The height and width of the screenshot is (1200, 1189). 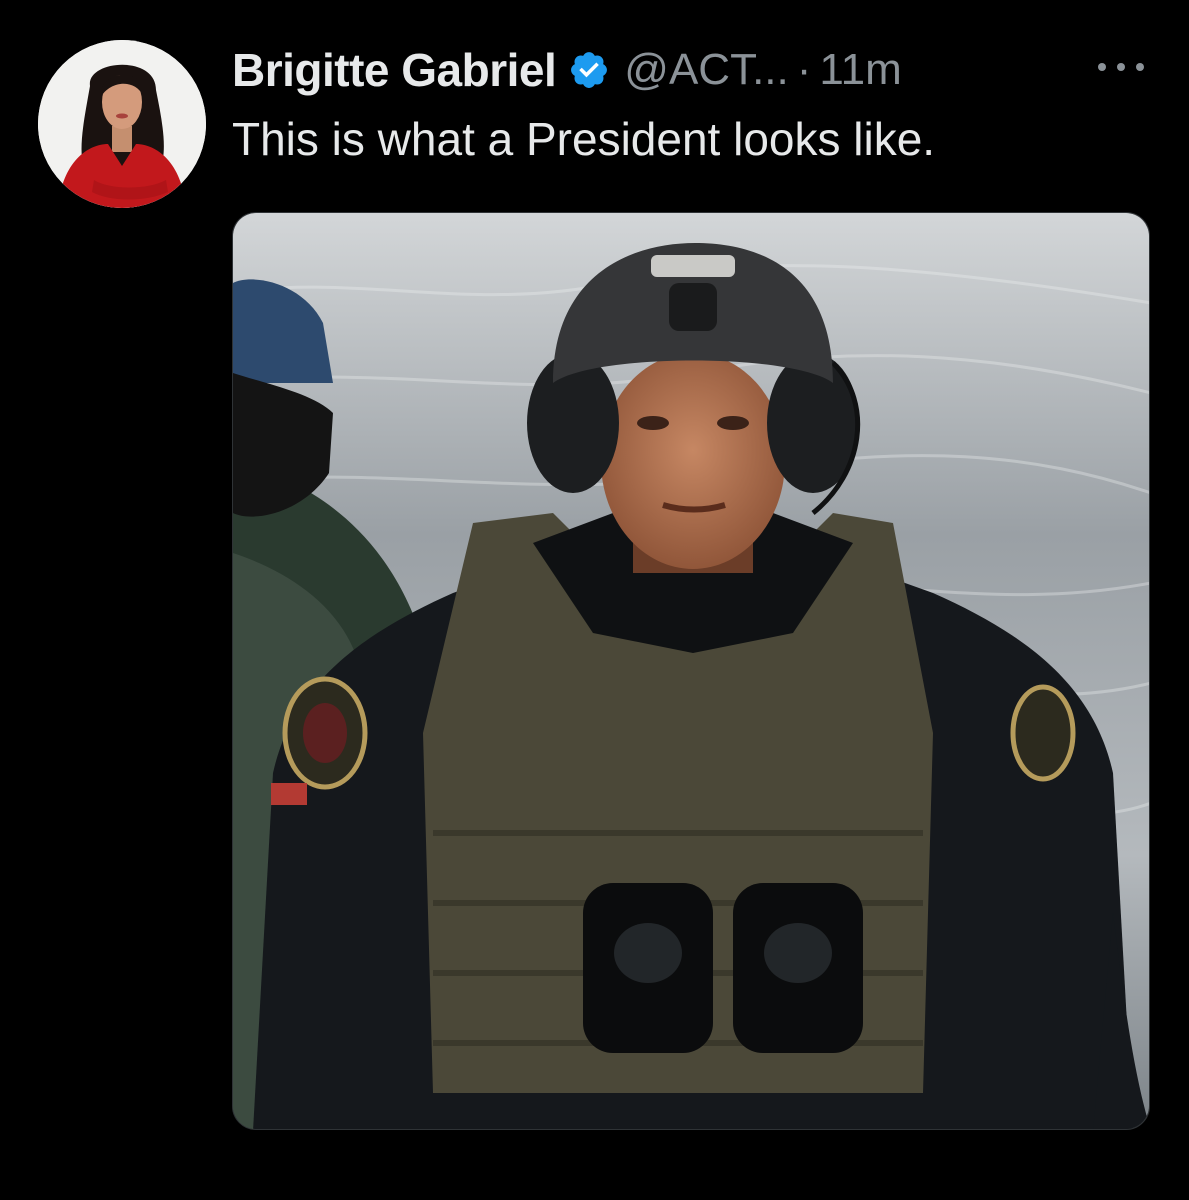 I want to click on verified-badge-icon, so click(x=589, y=70).